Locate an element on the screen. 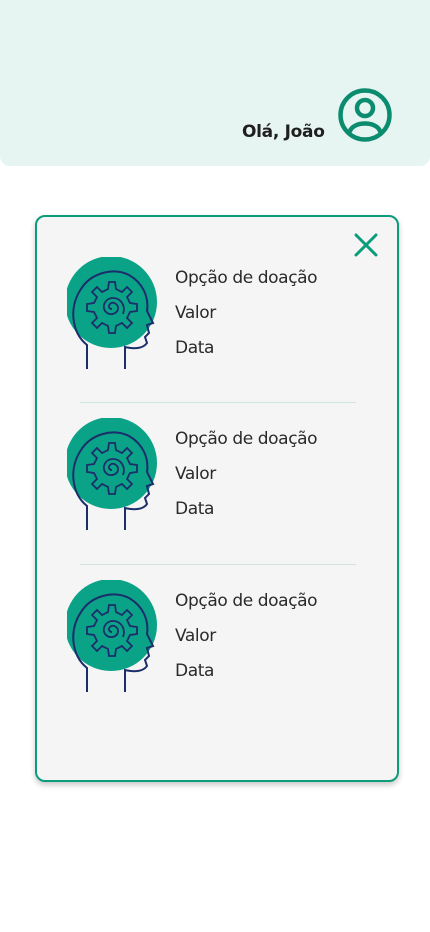 The width and height of the screenshot is (430, 932). user-circle-icon is located at coordinates (365, 115).